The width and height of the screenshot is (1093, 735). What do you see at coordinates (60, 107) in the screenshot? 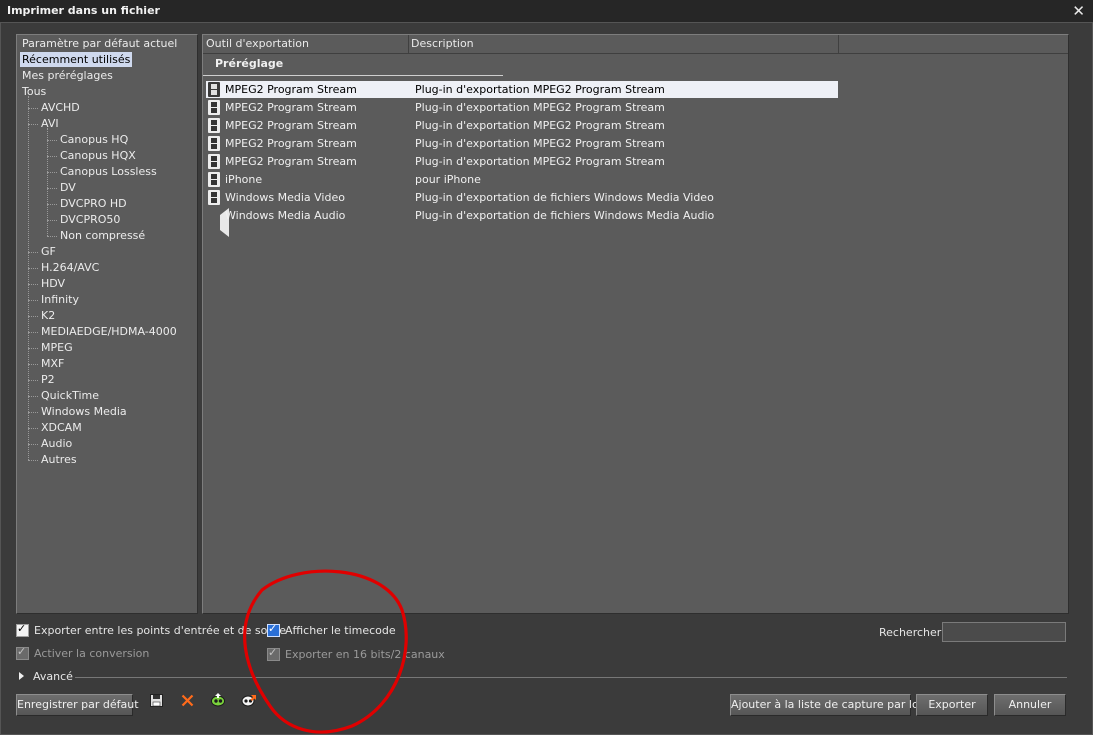
I see `tree-item: AVCHD` at bounding box center [60, 107].